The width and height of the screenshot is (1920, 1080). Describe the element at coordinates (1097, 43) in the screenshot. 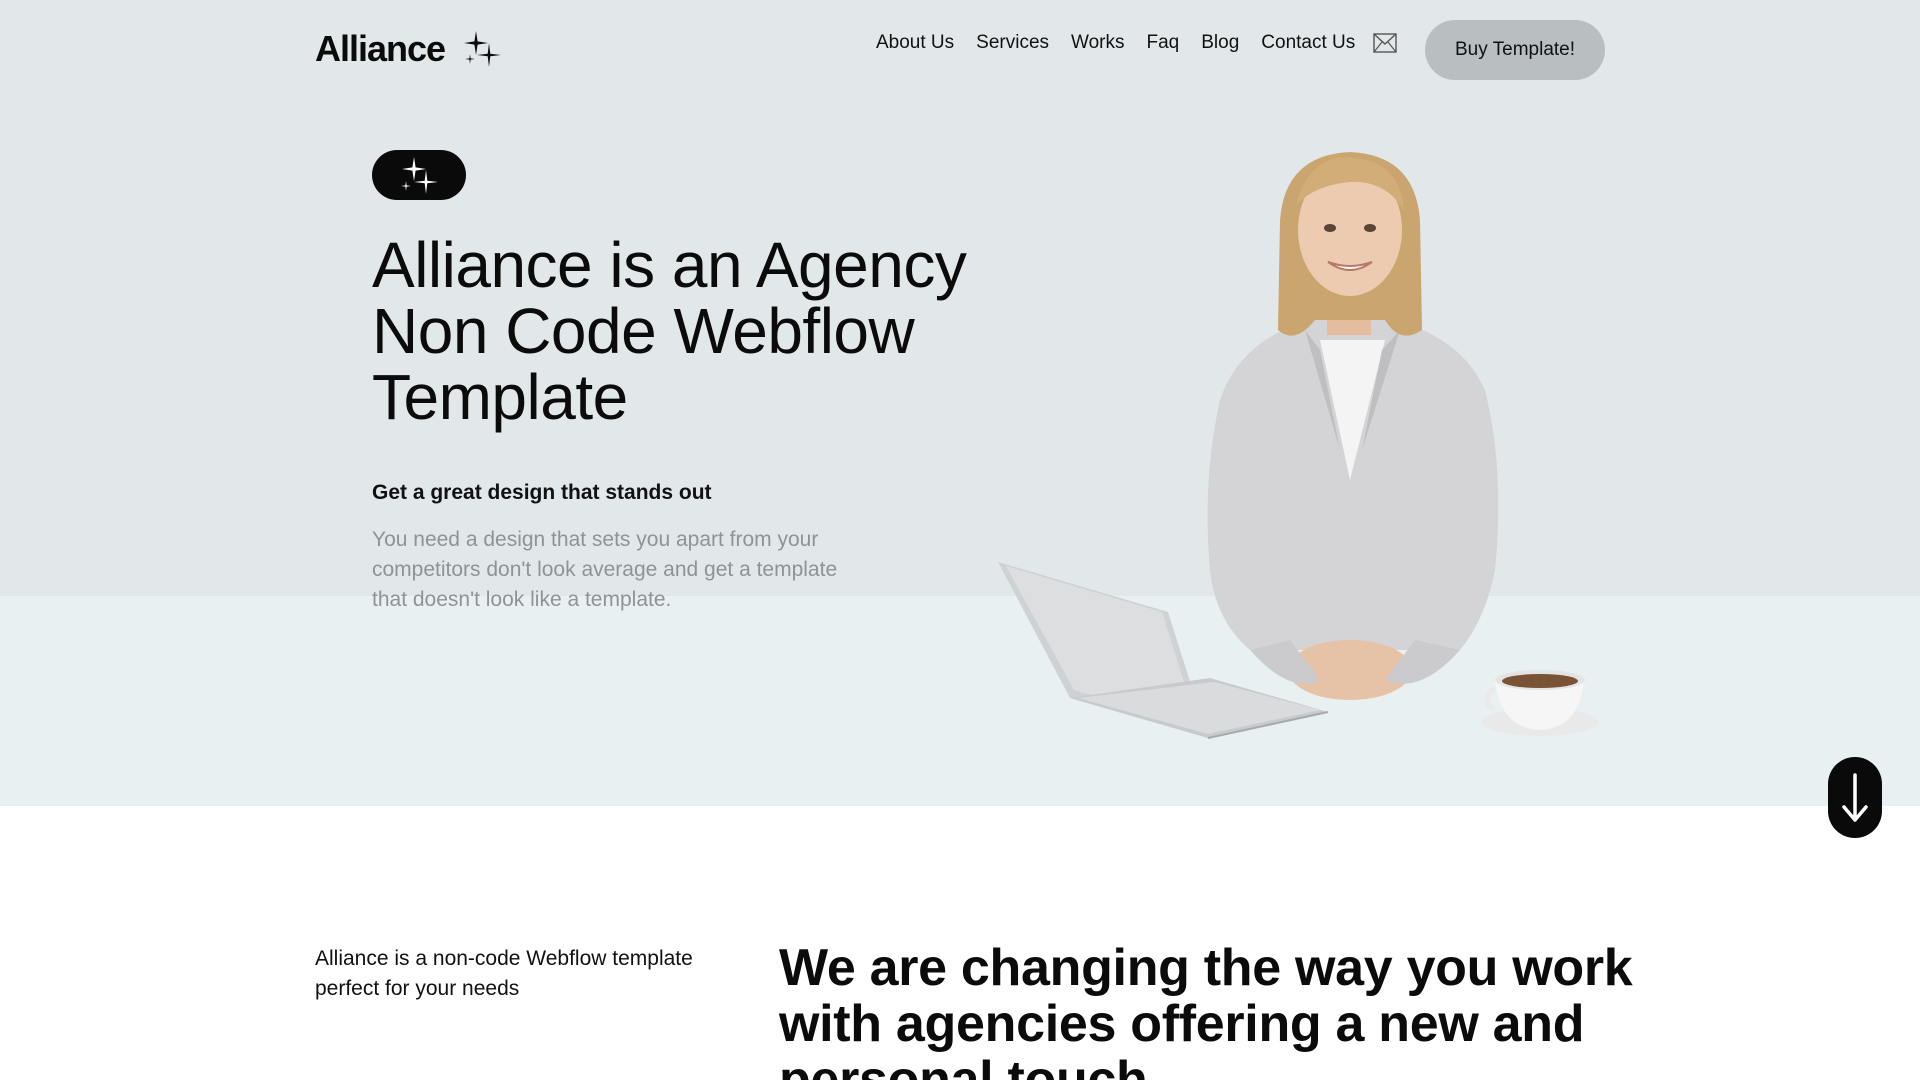

I see `nav-works: Works` at that location.